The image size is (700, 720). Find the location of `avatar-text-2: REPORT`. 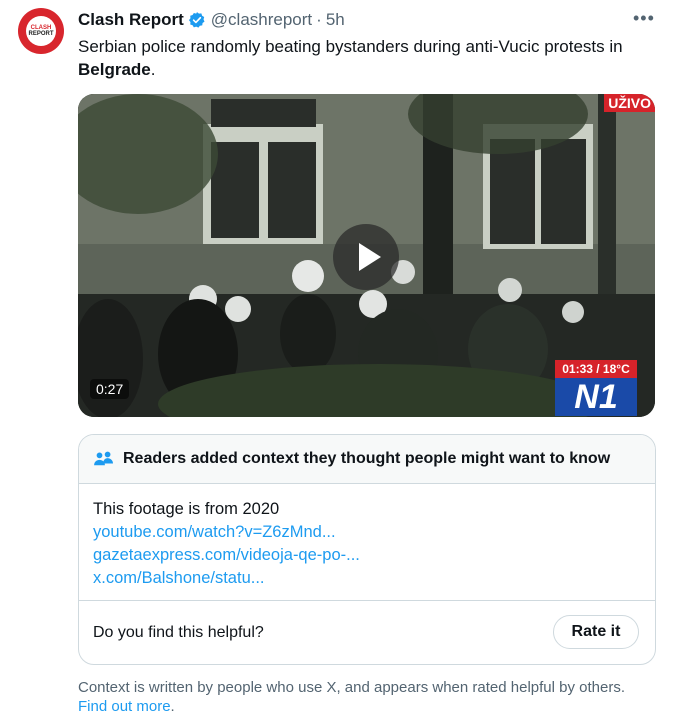

avatar-text-2: REPORT is located at coordinates (41, 34).